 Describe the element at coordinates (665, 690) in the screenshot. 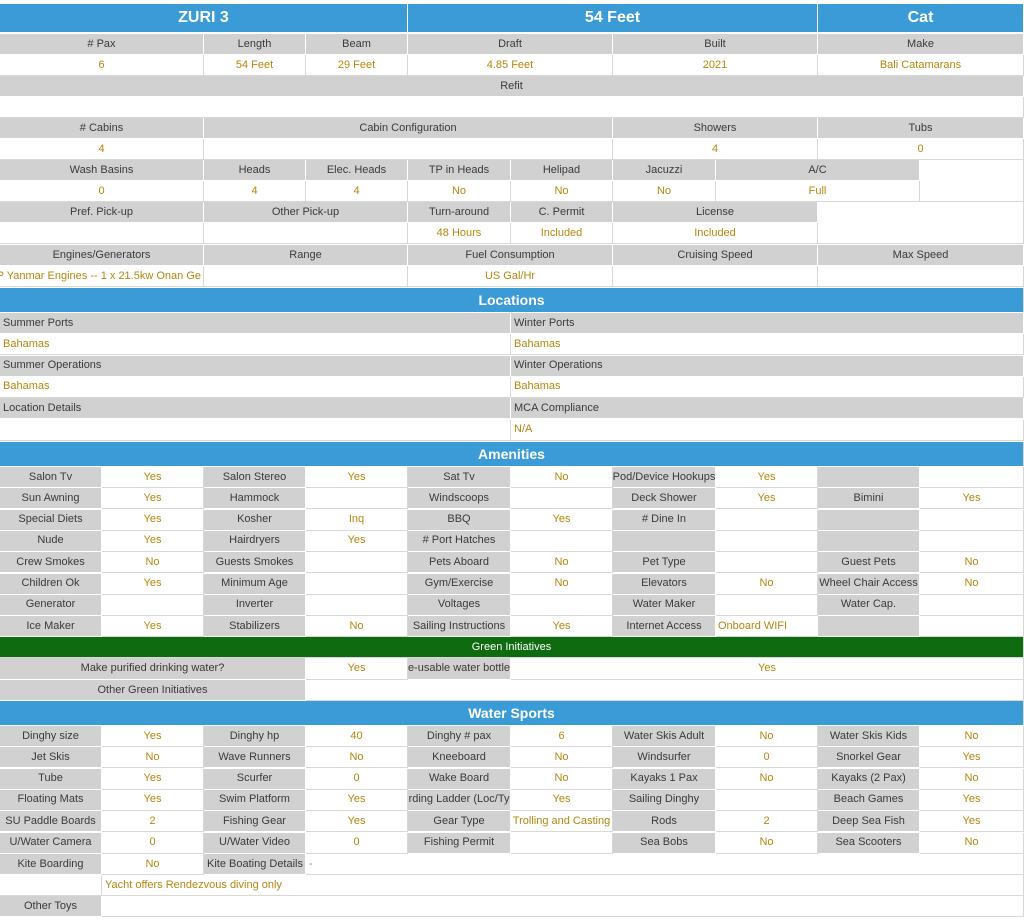

I see `green-value` at that location.